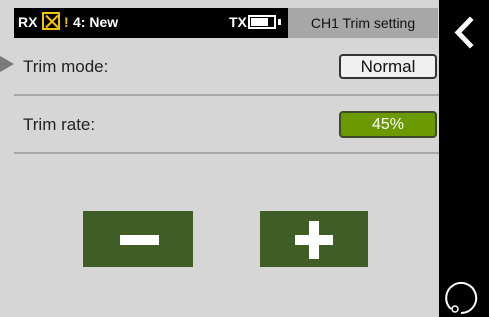  I want to click on model-name: 4: New, so click(96, 22).